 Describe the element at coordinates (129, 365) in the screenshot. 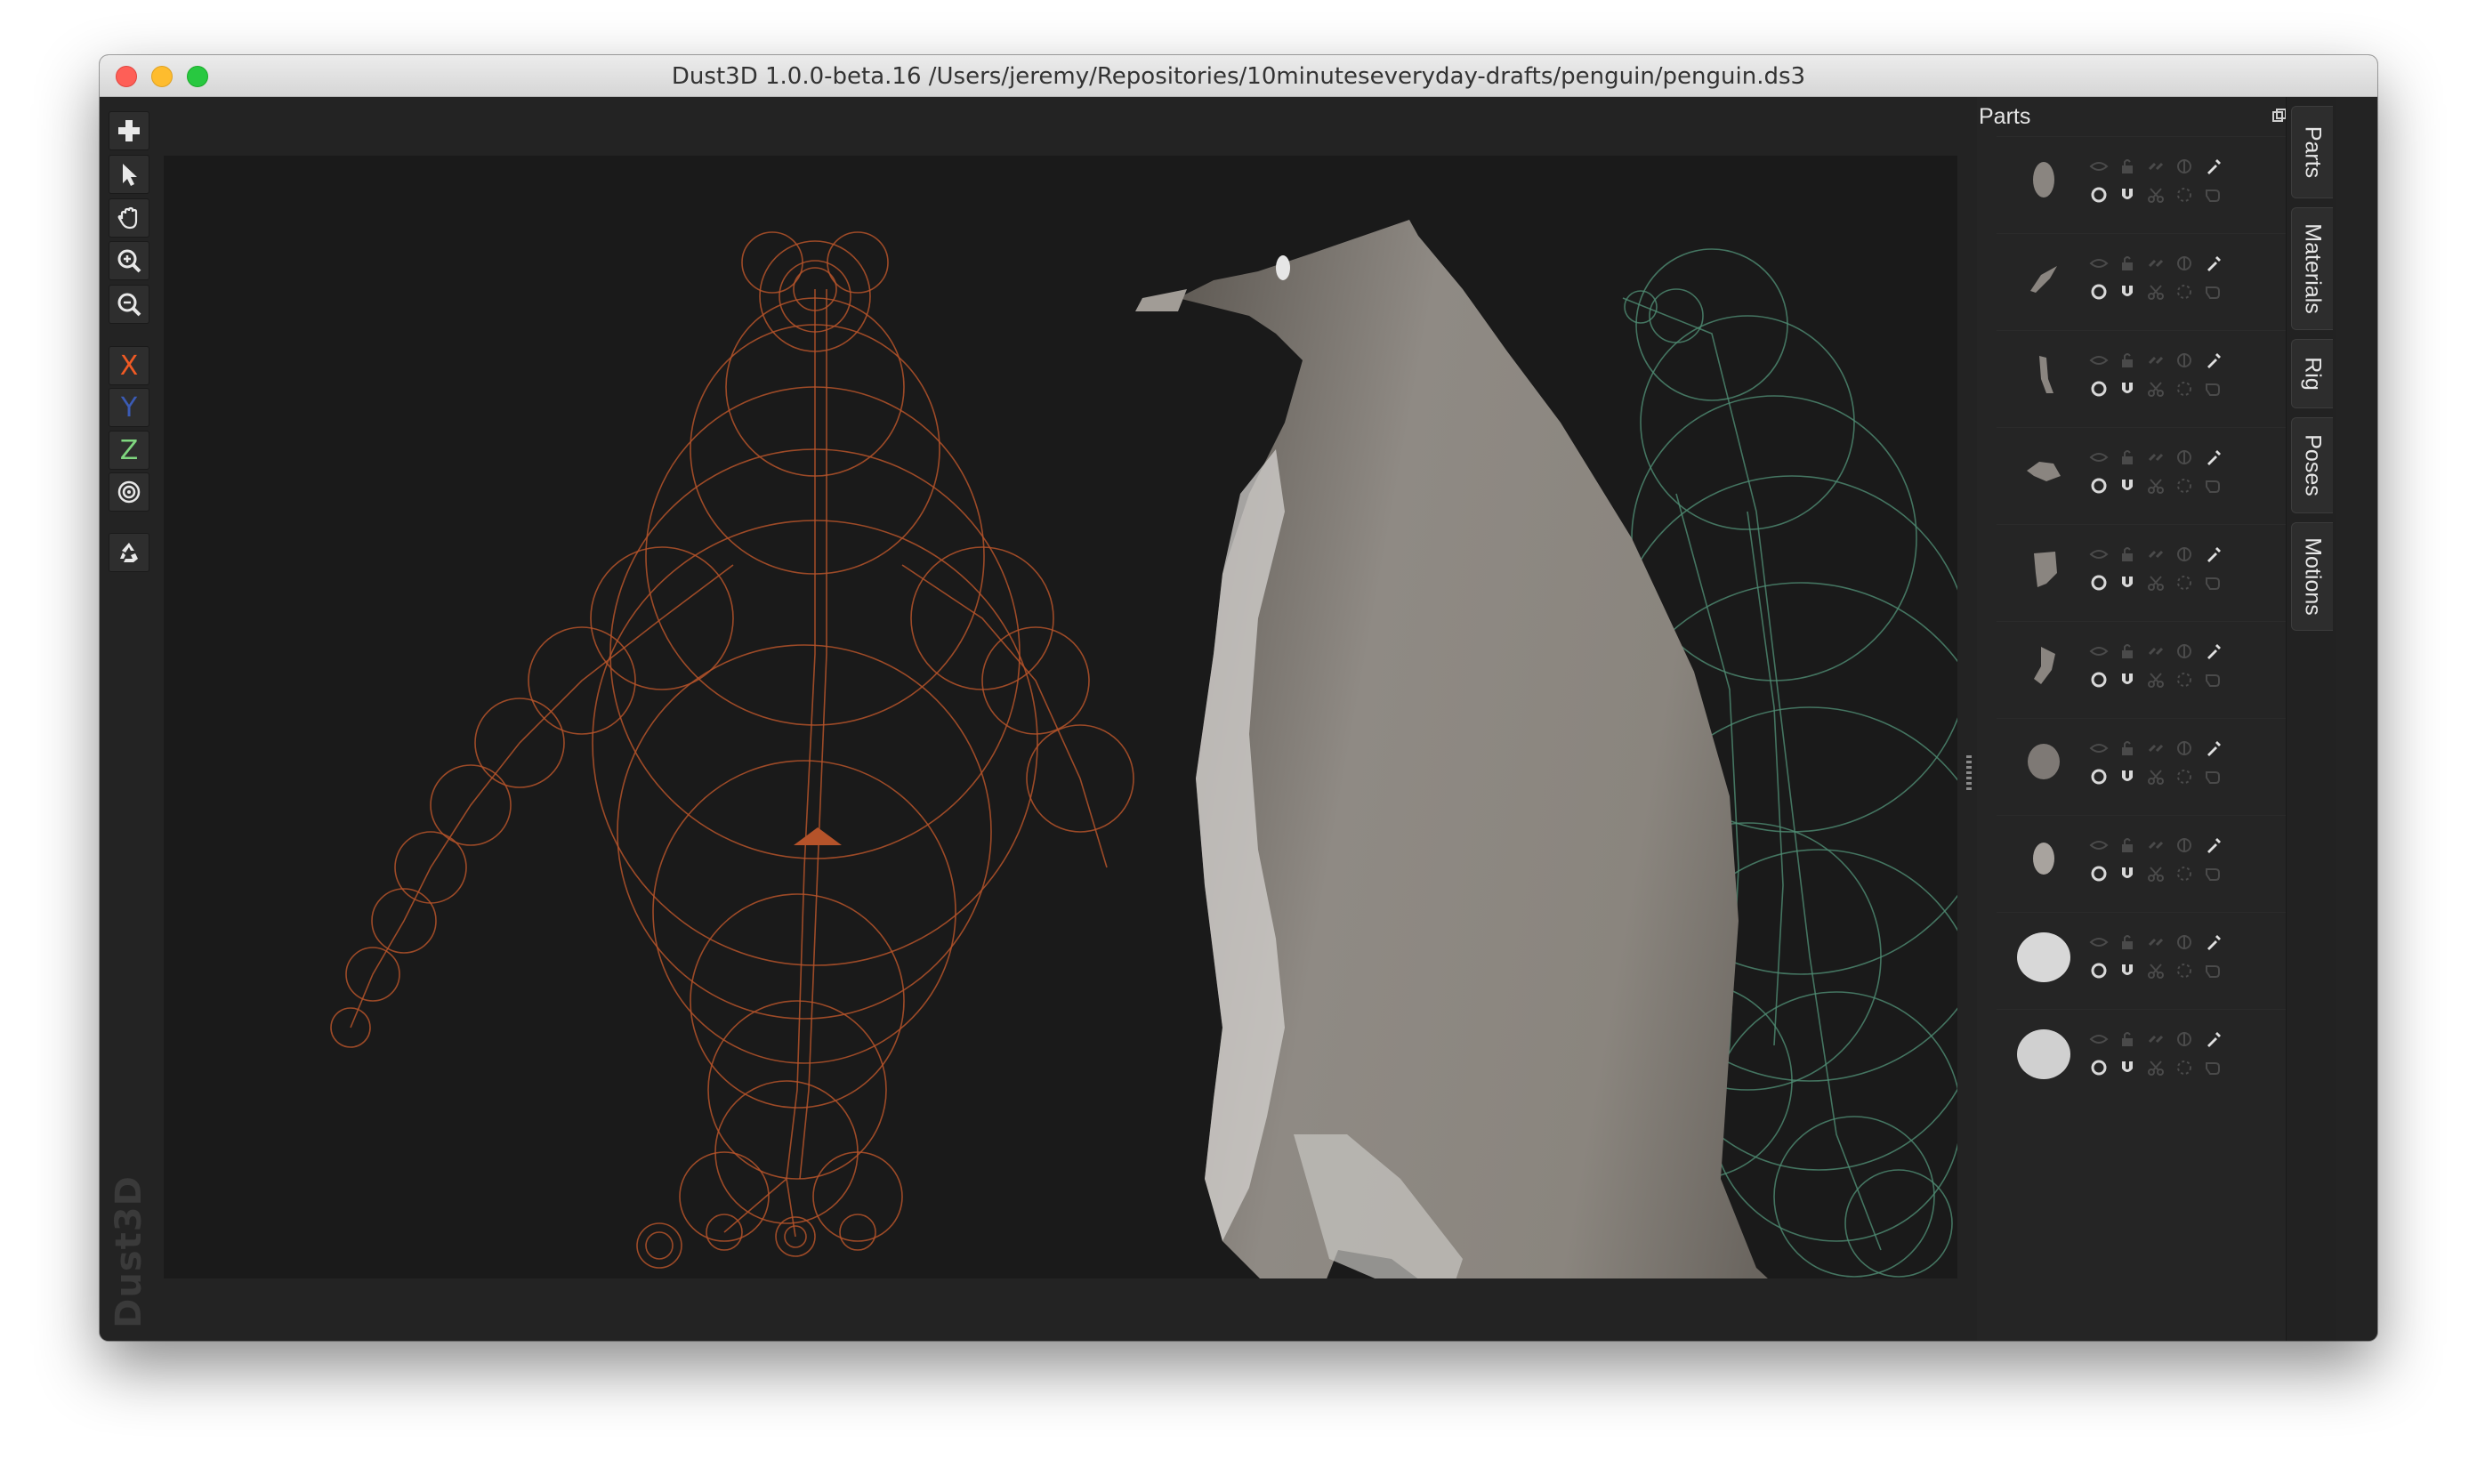

I see `x-axis-button: X` at that location.